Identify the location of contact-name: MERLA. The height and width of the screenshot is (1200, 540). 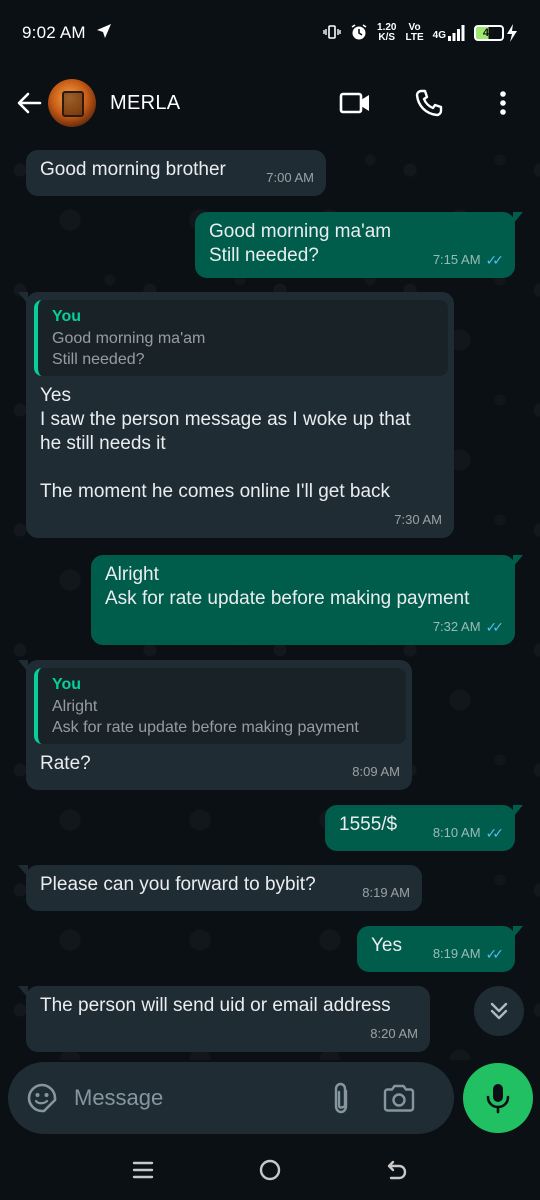
(145, 103).